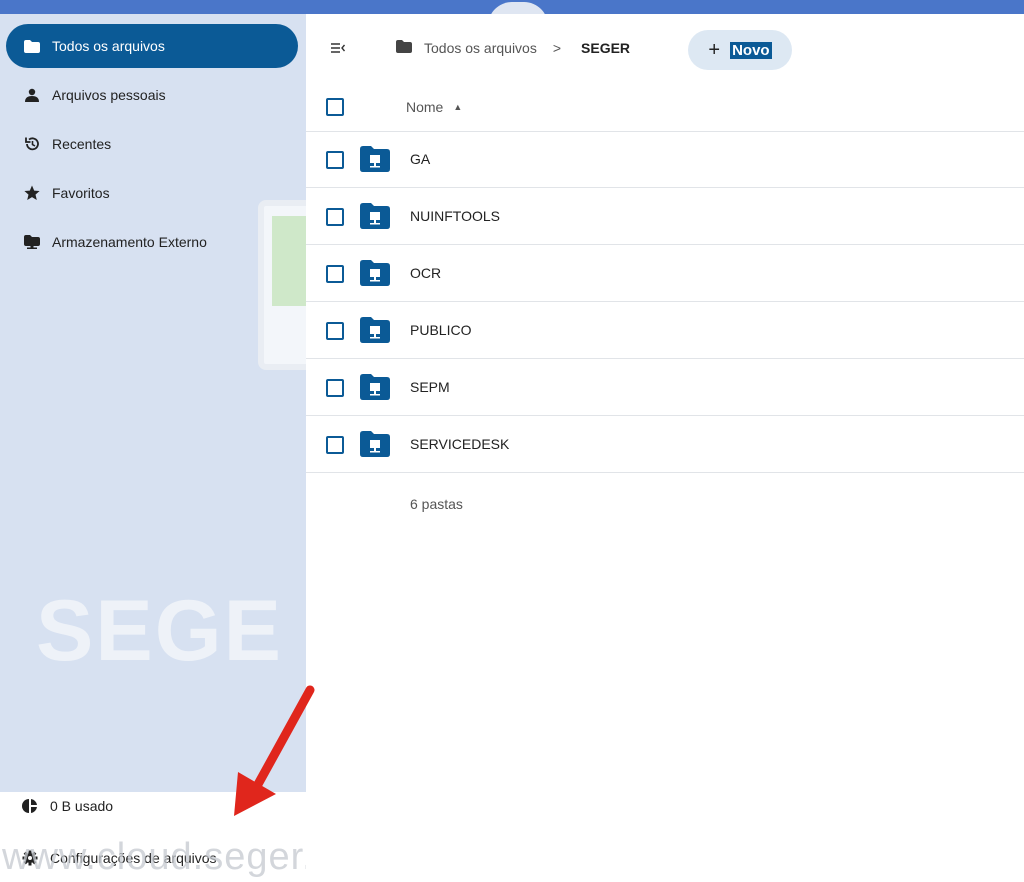 The image size is (1024, 882). What do you see at coordinates (32, 242) in the screenshot?
I see `external-storage-icon` at bounding box center [32, 242].